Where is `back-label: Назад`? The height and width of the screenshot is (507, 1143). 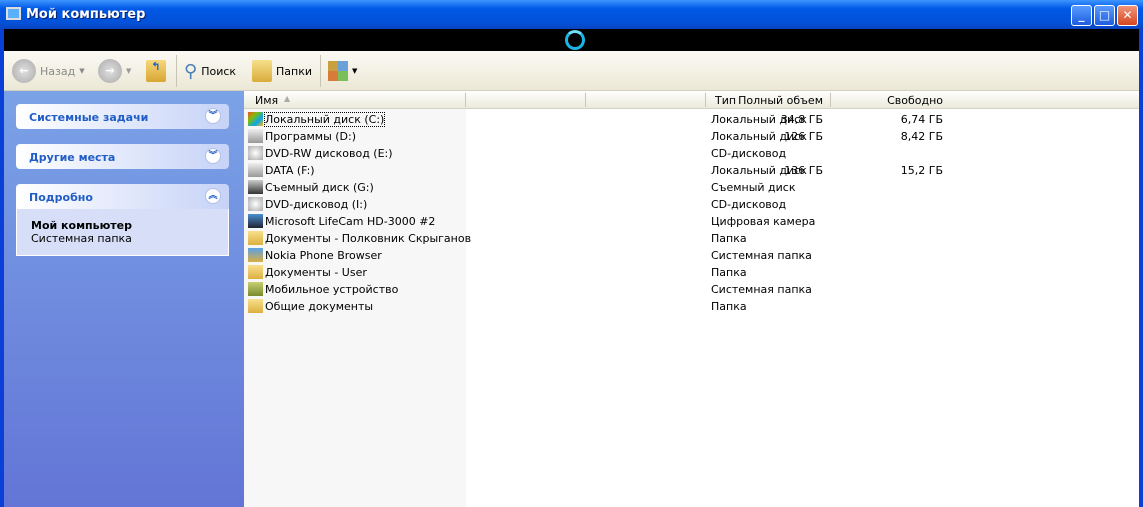 back-label: Назад is located at coordinates (58, 71).